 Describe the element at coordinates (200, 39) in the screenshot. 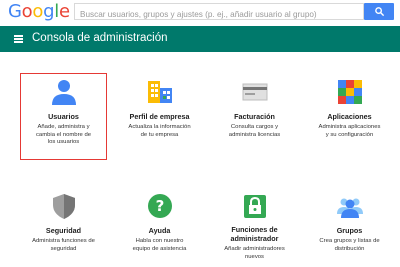

I see `app-header: Consola de administración` at that location.